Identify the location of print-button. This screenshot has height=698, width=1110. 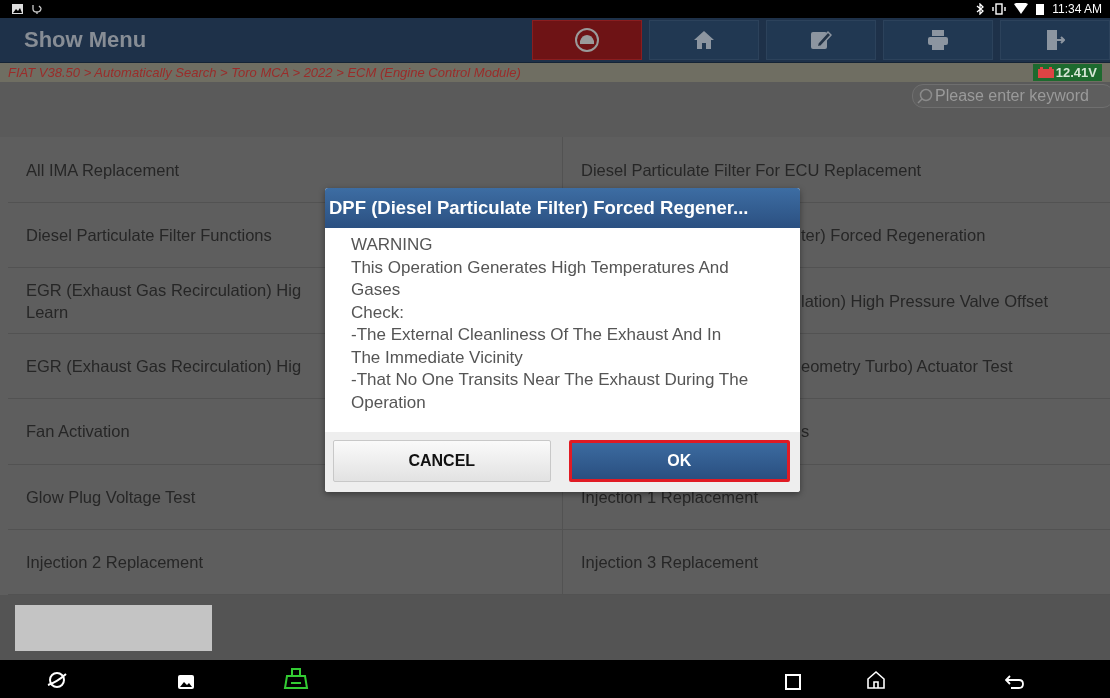
(938, 39).